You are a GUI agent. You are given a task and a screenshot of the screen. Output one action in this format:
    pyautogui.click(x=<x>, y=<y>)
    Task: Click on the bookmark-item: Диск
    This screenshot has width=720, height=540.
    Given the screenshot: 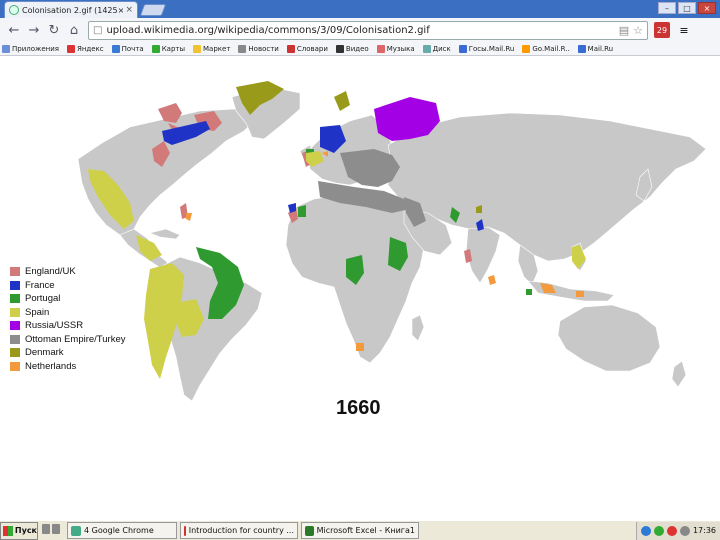 What is the action you would take?
    pyautogui.click(x=436, y=48)
    